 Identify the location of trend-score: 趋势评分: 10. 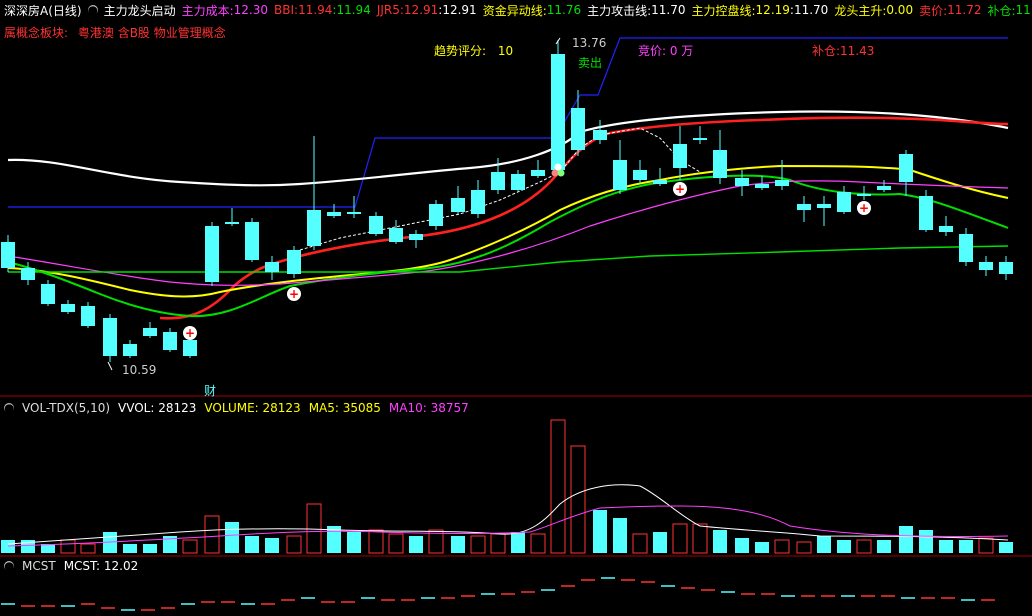
(473, 50).